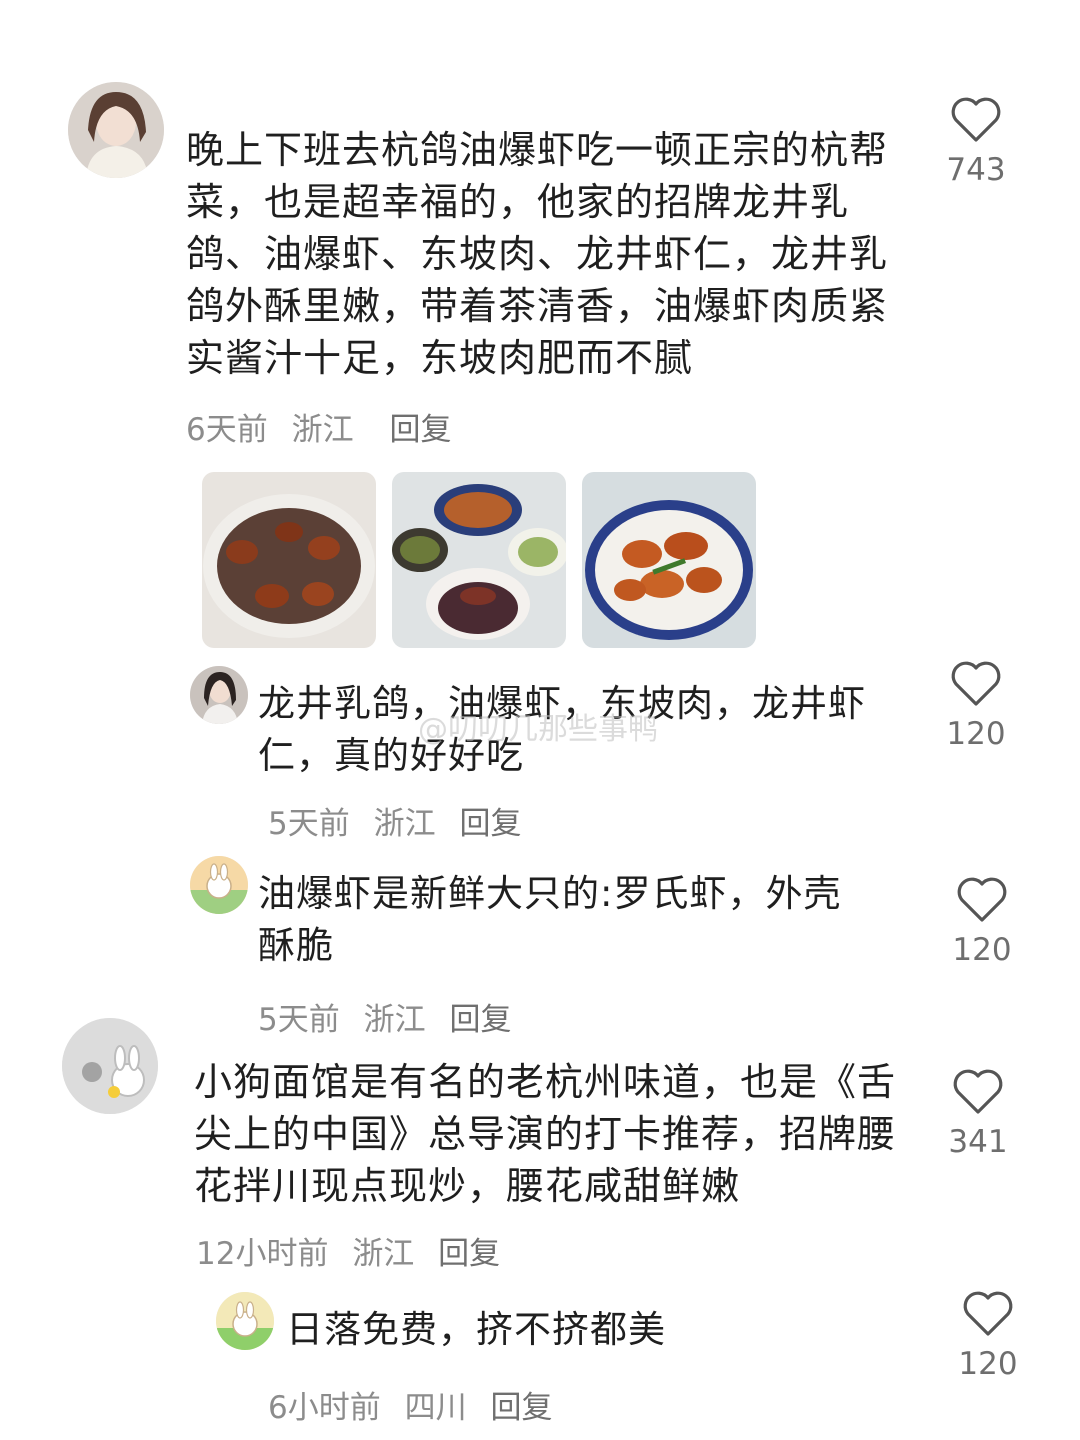 The image size is (1080, 1440). I want to click on comment-meta: 12小时前 浙江 回复, so click(355, 1250).